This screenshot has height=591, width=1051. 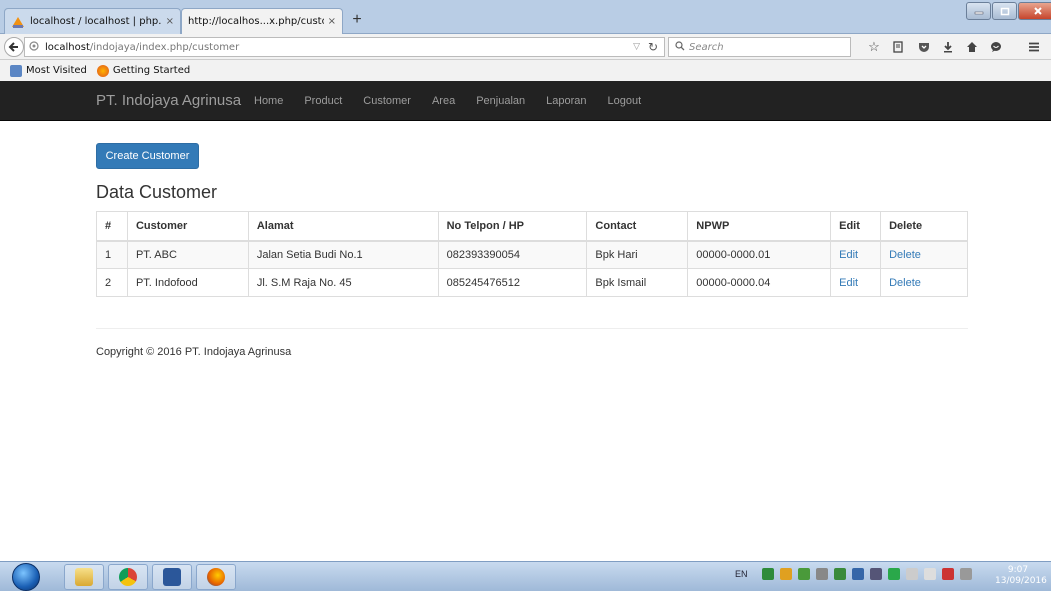 What do you see at coordinates (857, 574) in the screenshot?
I see `network-icon` at bounding box center [857, 574].